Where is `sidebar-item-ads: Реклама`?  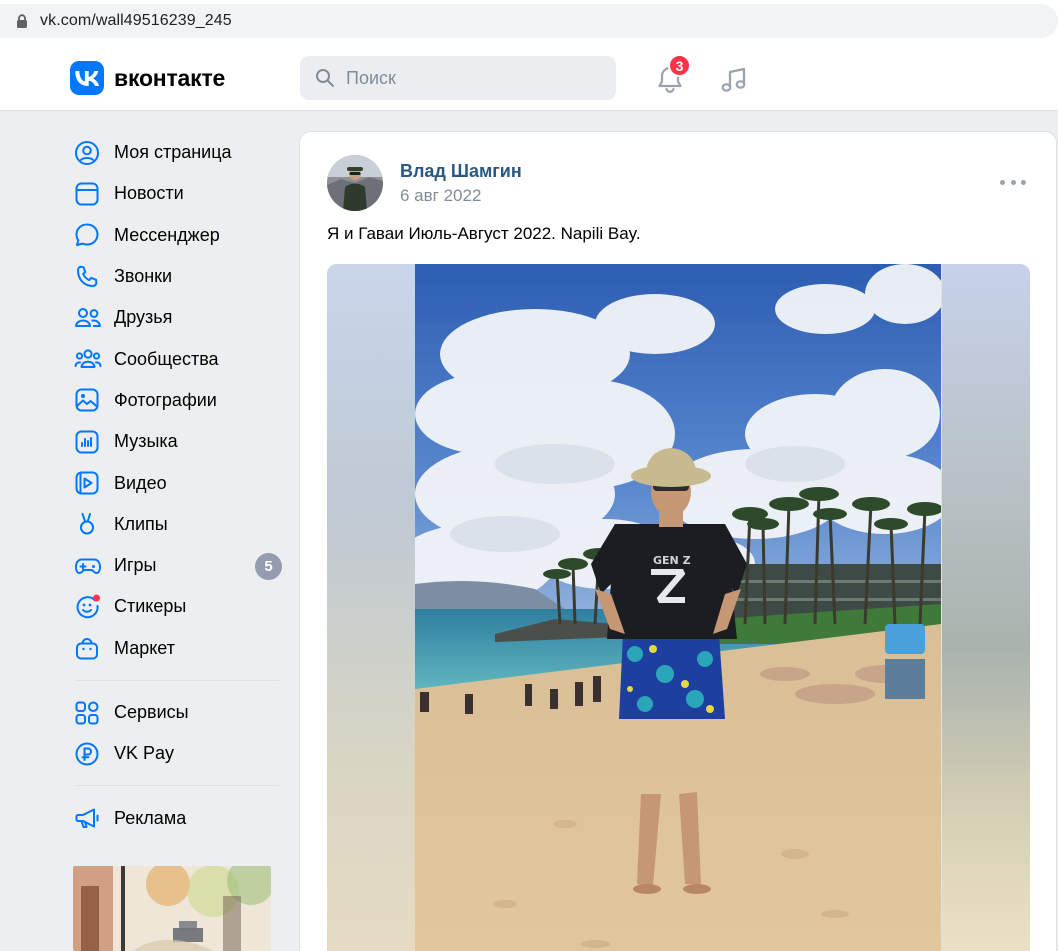
sidebar-item-ads: Реклама is located at coordinates (177, 817).